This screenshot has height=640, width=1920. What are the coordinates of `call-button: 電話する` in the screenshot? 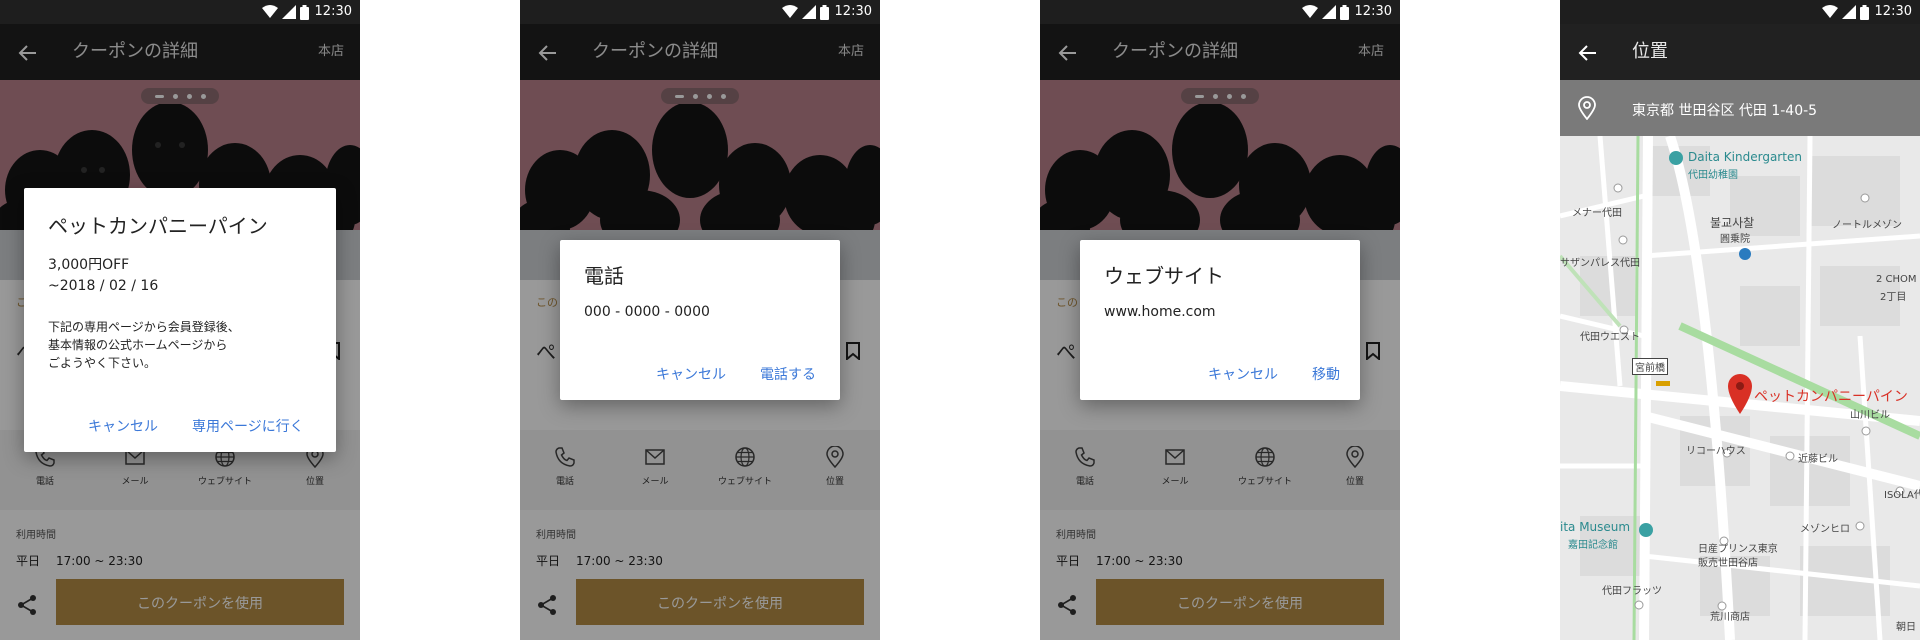 It's located at (788, 374).